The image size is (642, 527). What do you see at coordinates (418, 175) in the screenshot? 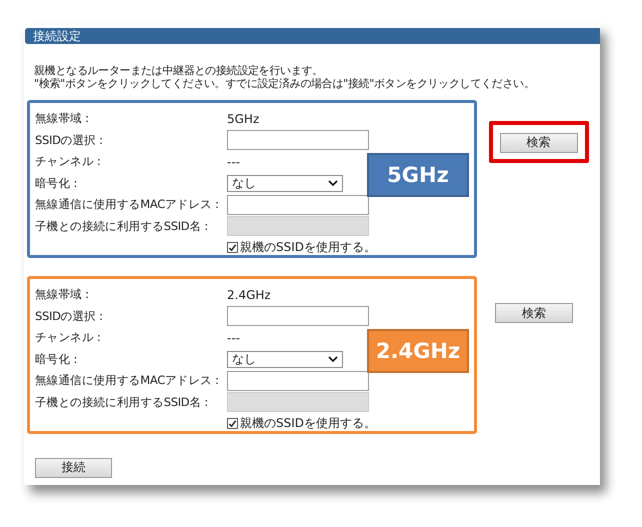
I see `band-callout: 5GHz` at bounding box center [418, 175].